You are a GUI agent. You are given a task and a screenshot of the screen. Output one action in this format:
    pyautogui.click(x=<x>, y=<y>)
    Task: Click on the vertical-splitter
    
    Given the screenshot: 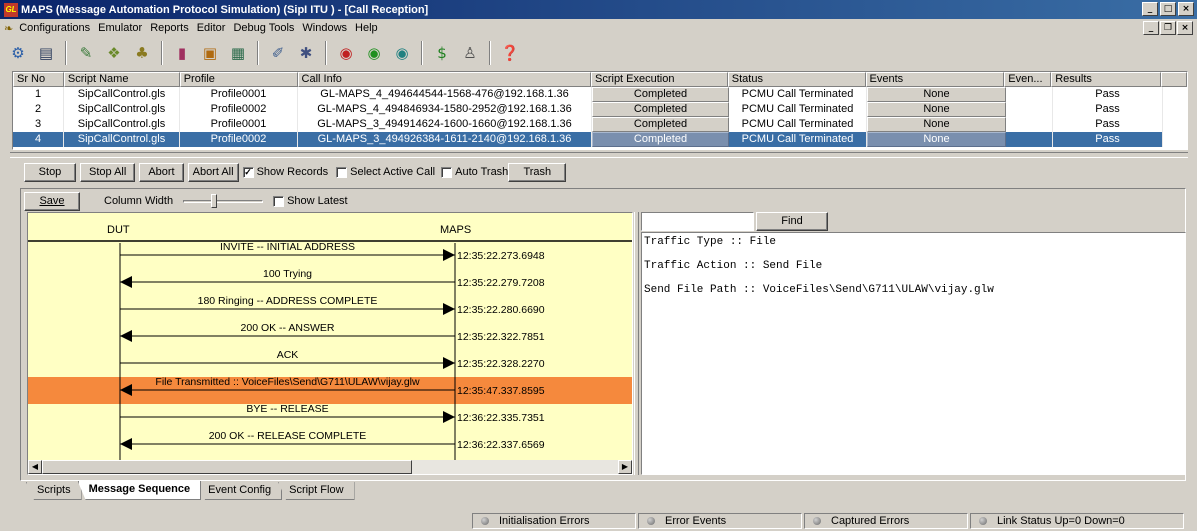 What is the action you would take?
    pyautogui.click(x=636, y=343)
    